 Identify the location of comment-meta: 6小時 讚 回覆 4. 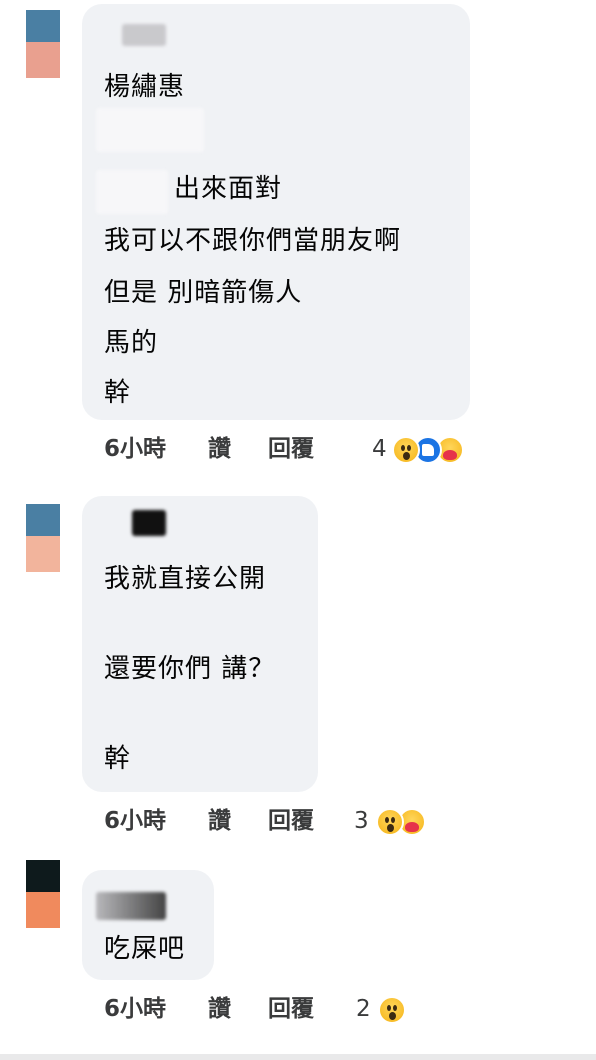
(304, 449).